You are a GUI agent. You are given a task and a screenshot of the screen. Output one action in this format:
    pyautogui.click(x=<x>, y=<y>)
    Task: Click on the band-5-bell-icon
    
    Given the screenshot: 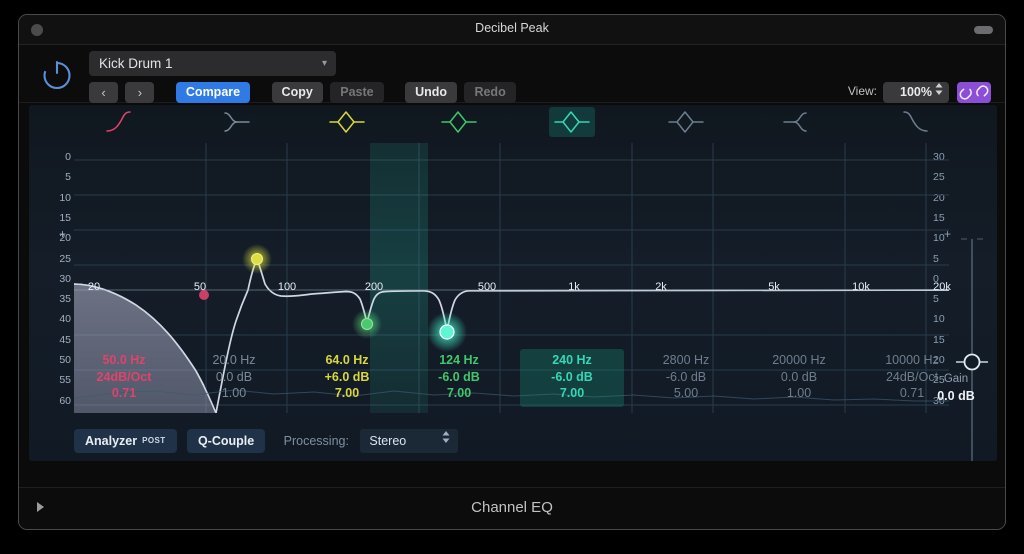 What is the action you would take?
    pyautogui.click(x=572, y=122)
    